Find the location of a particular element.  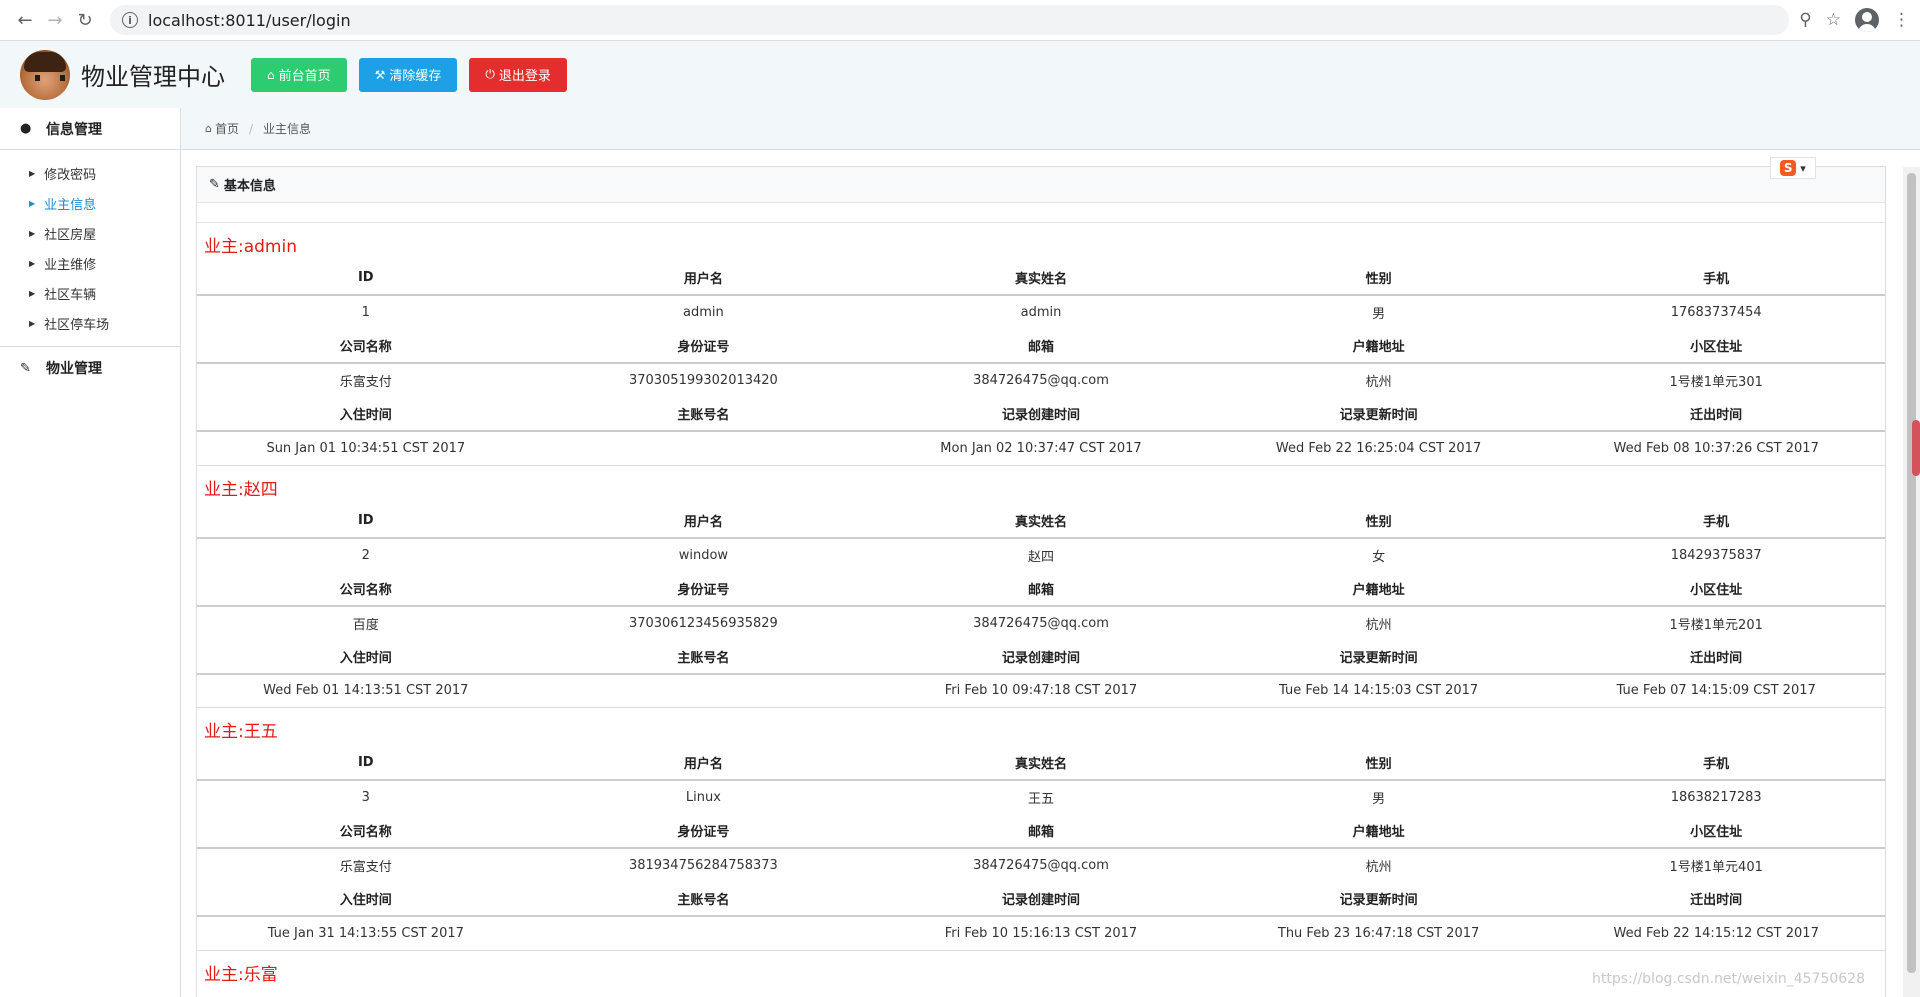

key-icon: ⚲ is located at coordinates (1805, 20).